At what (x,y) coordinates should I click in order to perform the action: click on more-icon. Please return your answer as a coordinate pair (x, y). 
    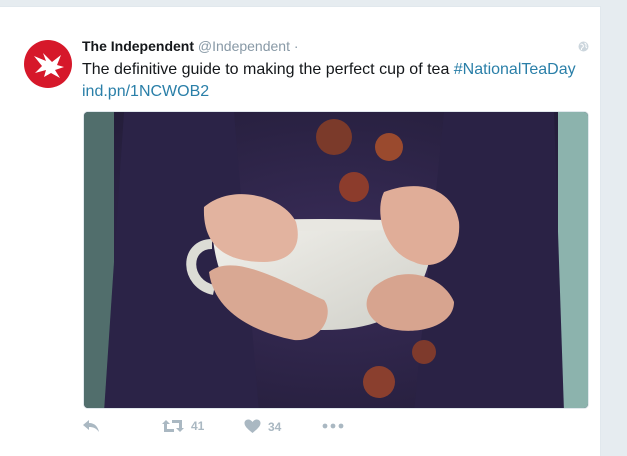
    Looking at the image, I should click on (333, 426).